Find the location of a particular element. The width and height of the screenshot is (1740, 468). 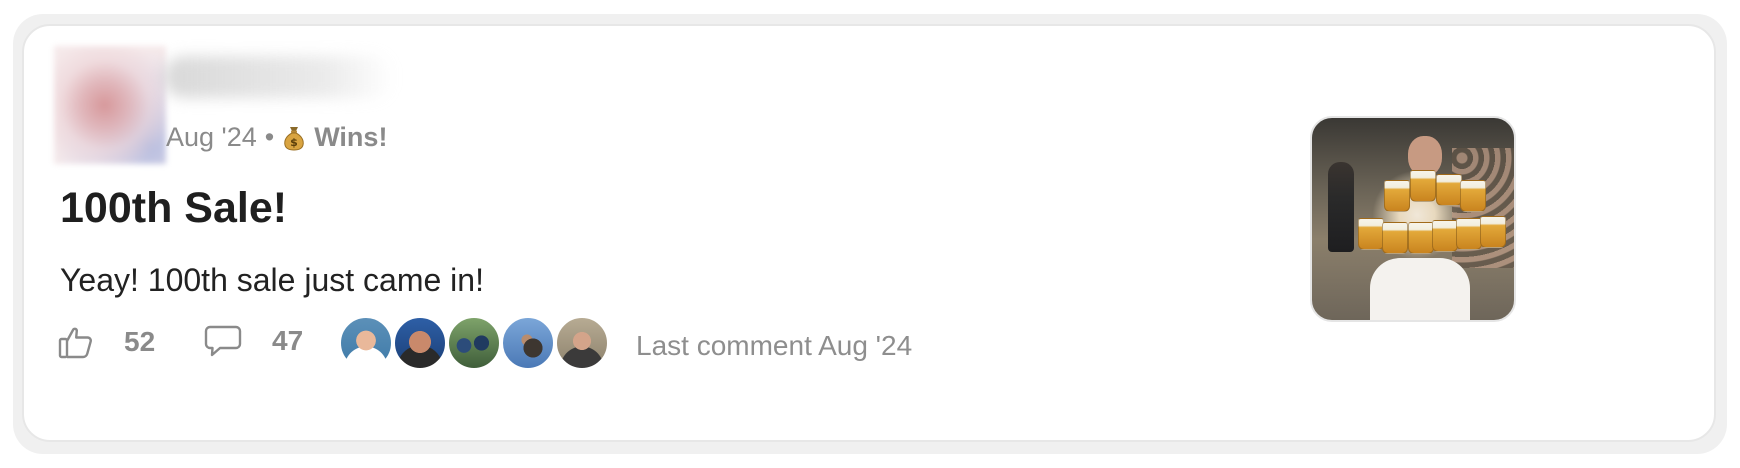

author-avatar is located at coordinates (110, 105).